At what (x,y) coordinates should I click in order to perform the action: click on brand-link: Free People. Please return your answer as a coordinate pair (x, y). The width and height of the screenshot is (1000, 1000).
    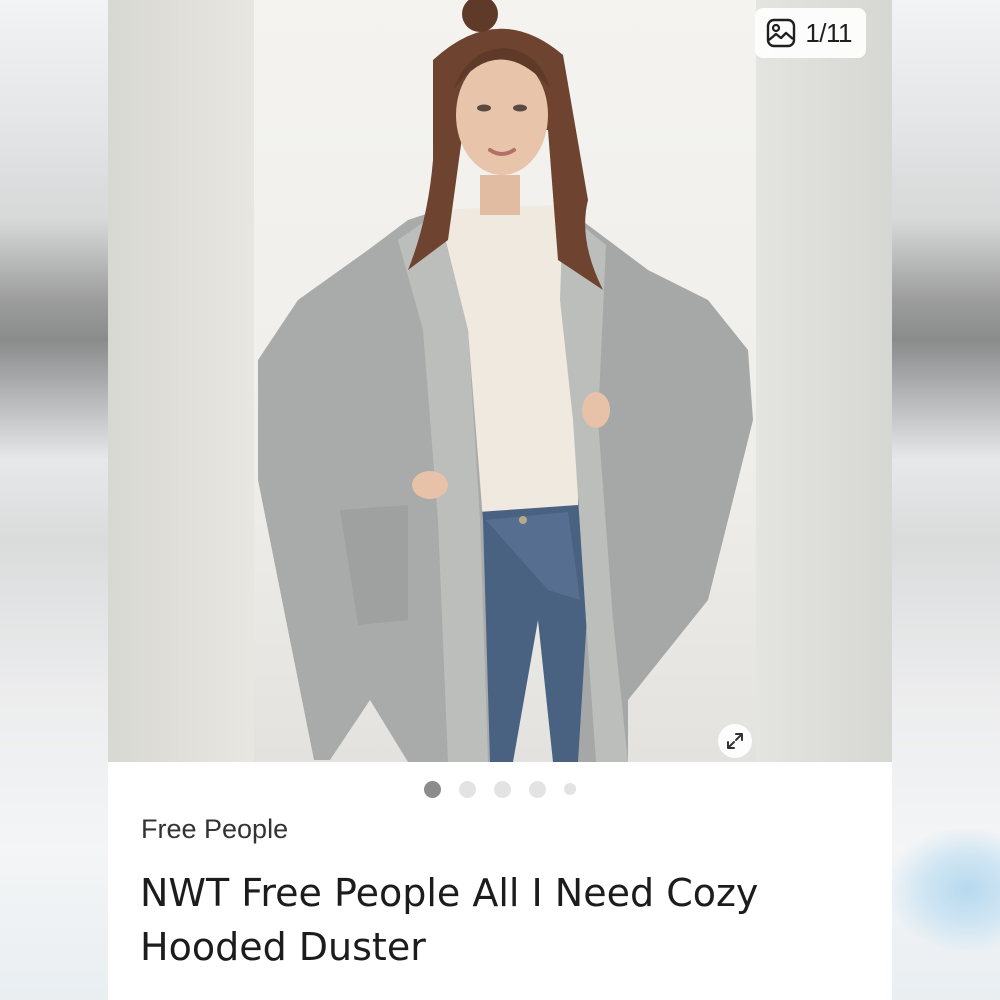
    Looking at the image, I should click on (214, 829).